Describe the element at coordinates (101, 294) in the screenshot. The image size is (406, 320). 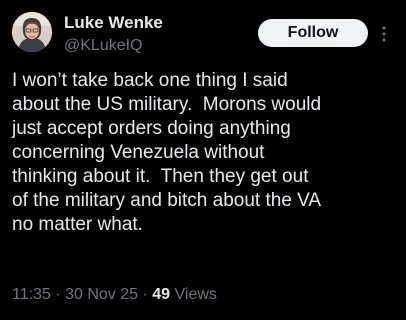
I see `tweet-date: 30 Nov 25` at that location.